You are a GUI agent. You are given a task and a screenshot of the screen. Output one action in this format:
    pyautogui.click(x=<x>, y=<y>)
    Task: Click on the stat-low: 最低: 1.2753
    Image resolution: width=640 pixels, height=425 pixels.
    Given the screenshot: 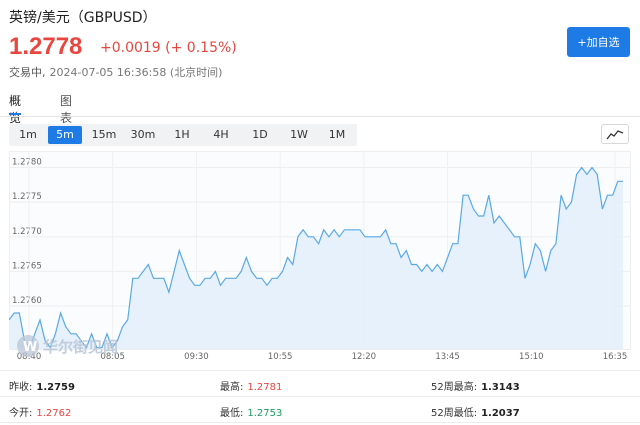 What is the action you would take?
    pyautogui.click(x=251, y=411)
    